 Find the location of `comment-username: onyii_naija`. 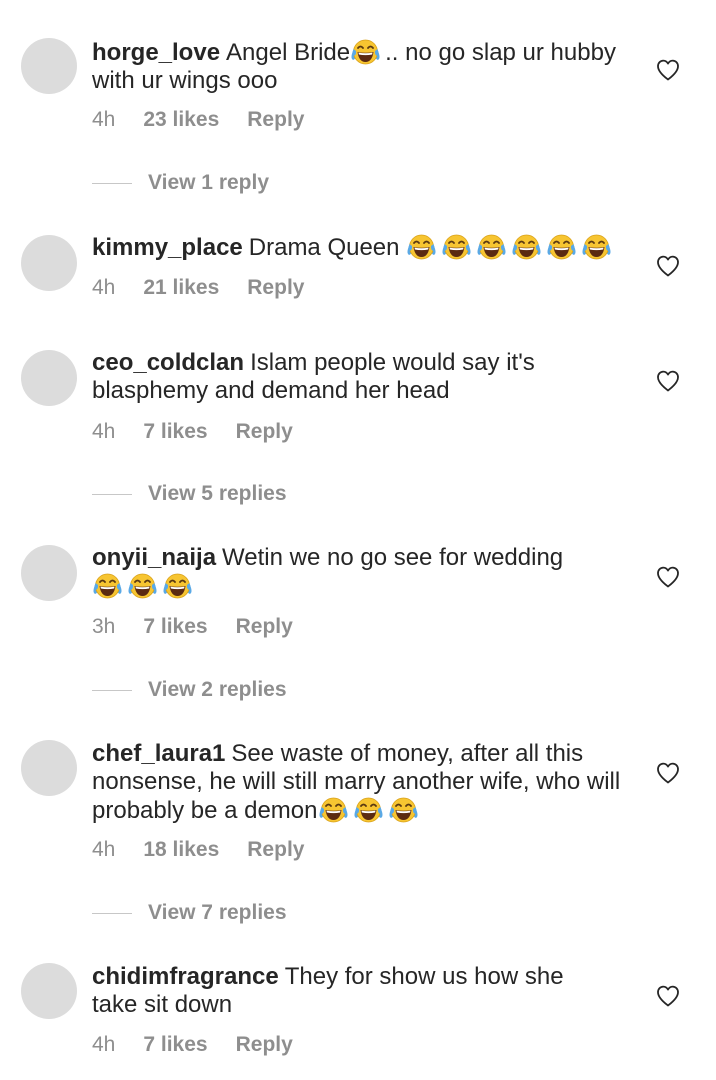

comment-username: onyii_naija is located at coordinates (154, 557).